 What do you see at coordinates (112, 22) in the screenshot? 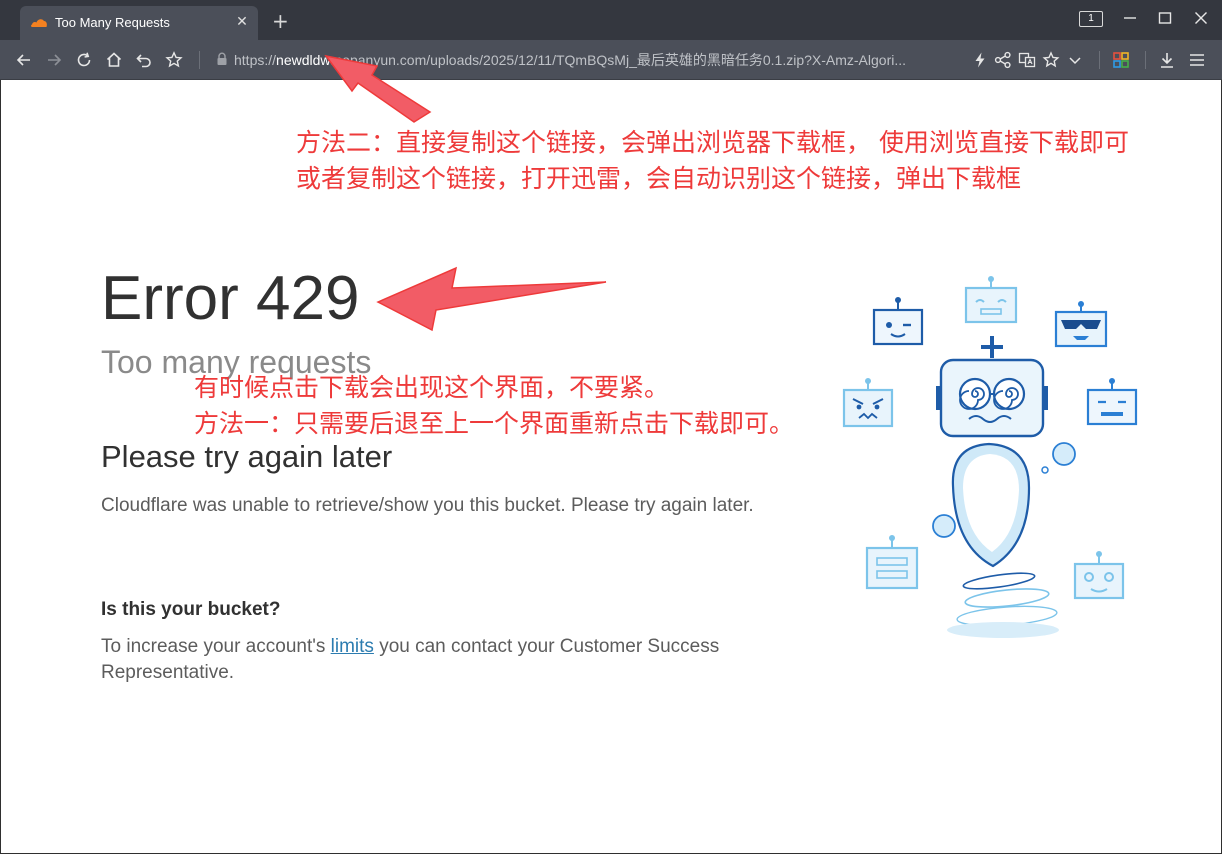
I see `tab-title: Too Many Requests` at bounding box center [112, 22].